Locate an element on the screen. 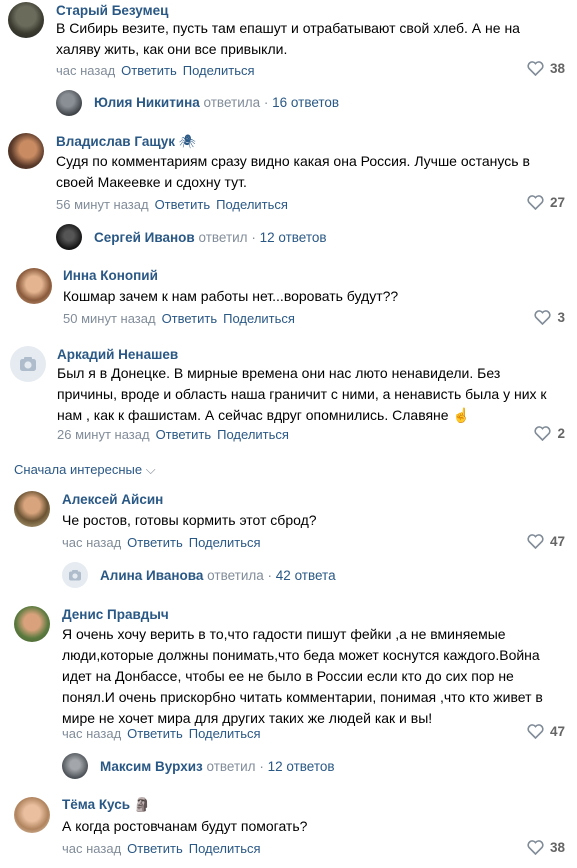 Image resolution: width=577 pixels, height=868 pixels. comment-author: Тёма Кусь 🗿 is located at coordinates (106, 805).